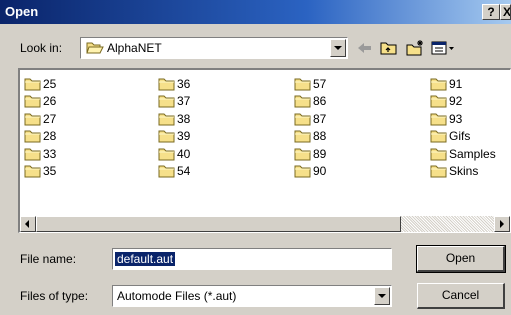 Image resolution: width=511 pixels, height=315 pixels. I want to click on back-arrow-icon, so click(364, 48).